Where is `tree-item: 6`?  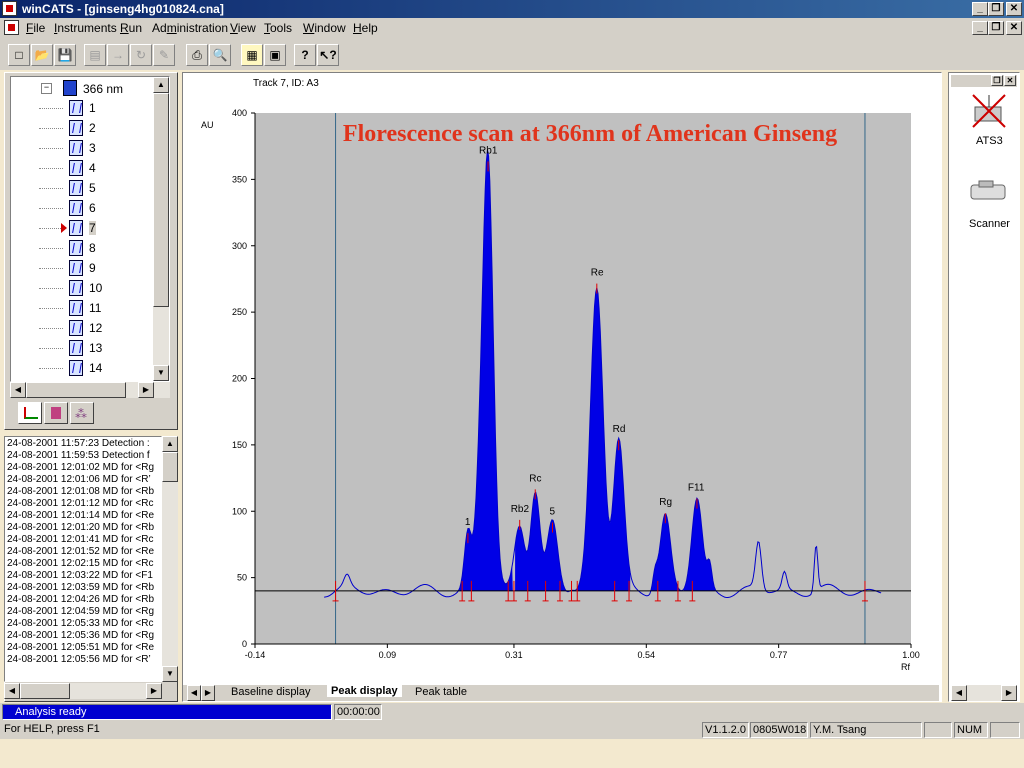
tree-item: 6 is located at coordinates (94, 209).